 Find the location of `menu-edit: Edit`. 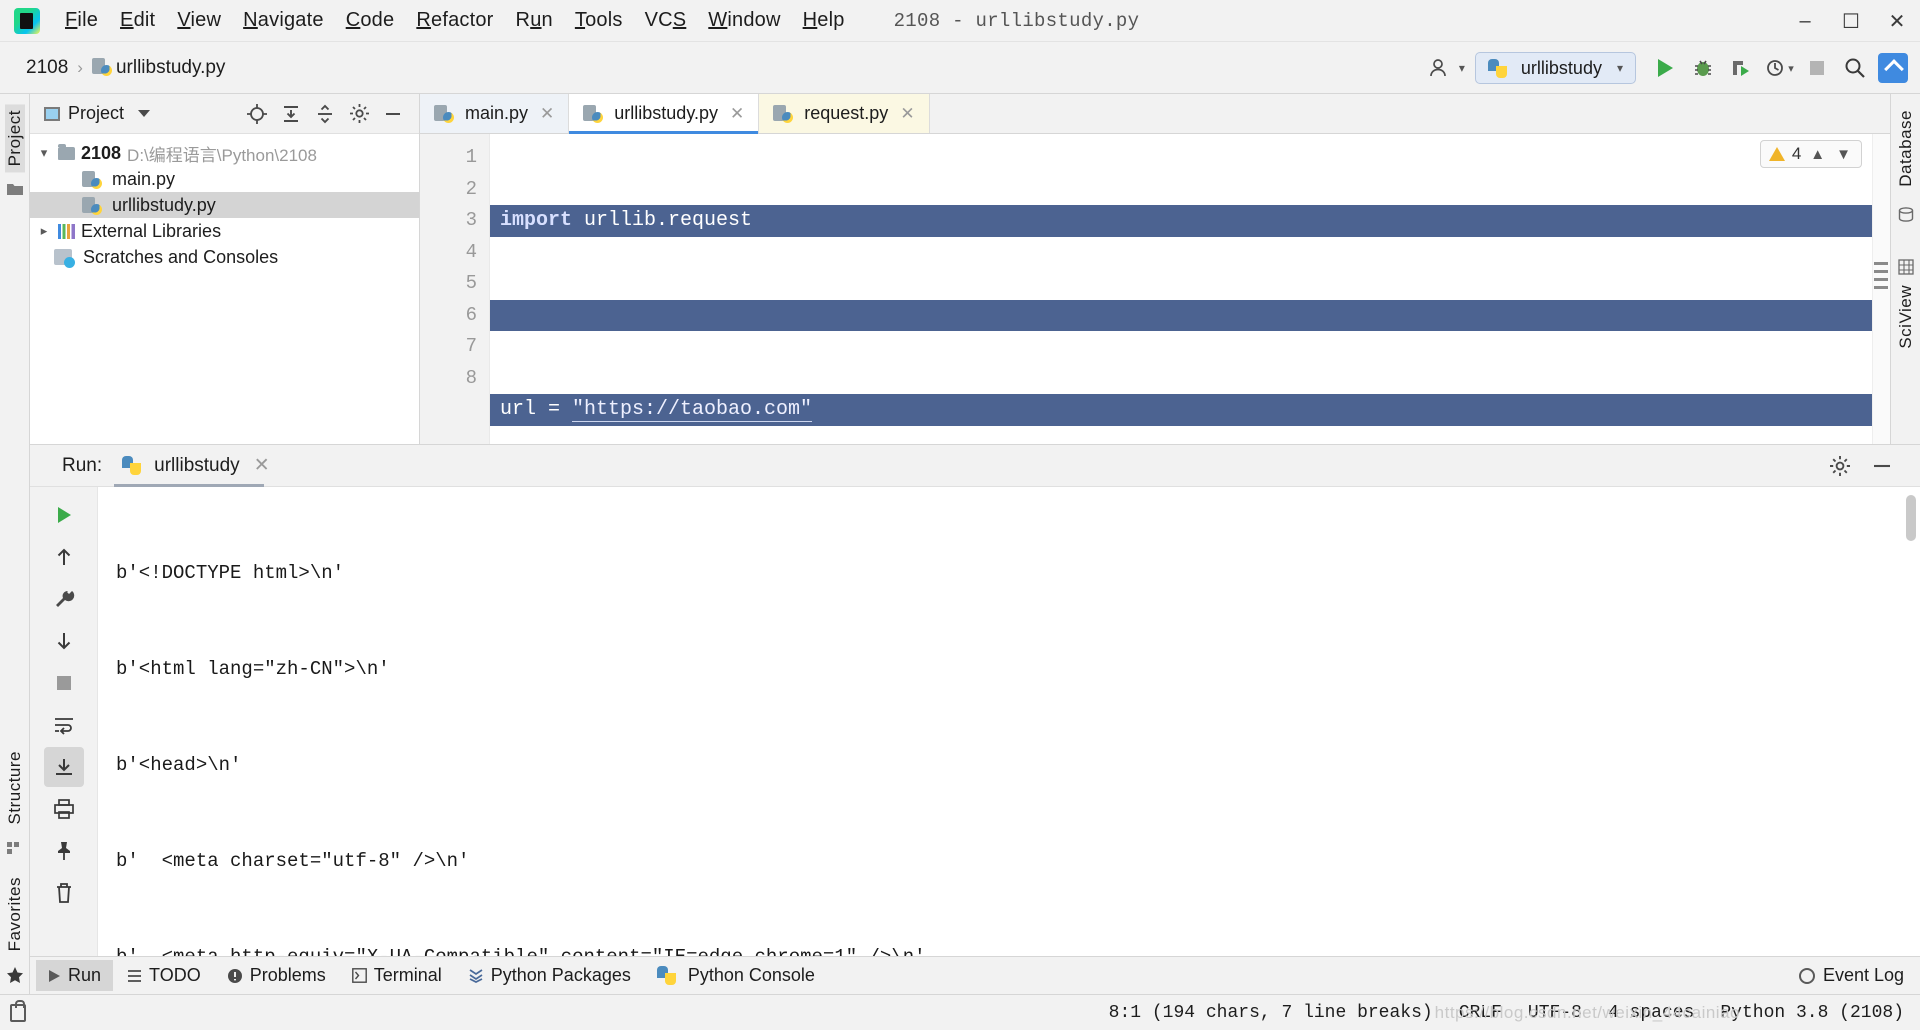

menu-edit: Edit is located at coordinates (137, 20).